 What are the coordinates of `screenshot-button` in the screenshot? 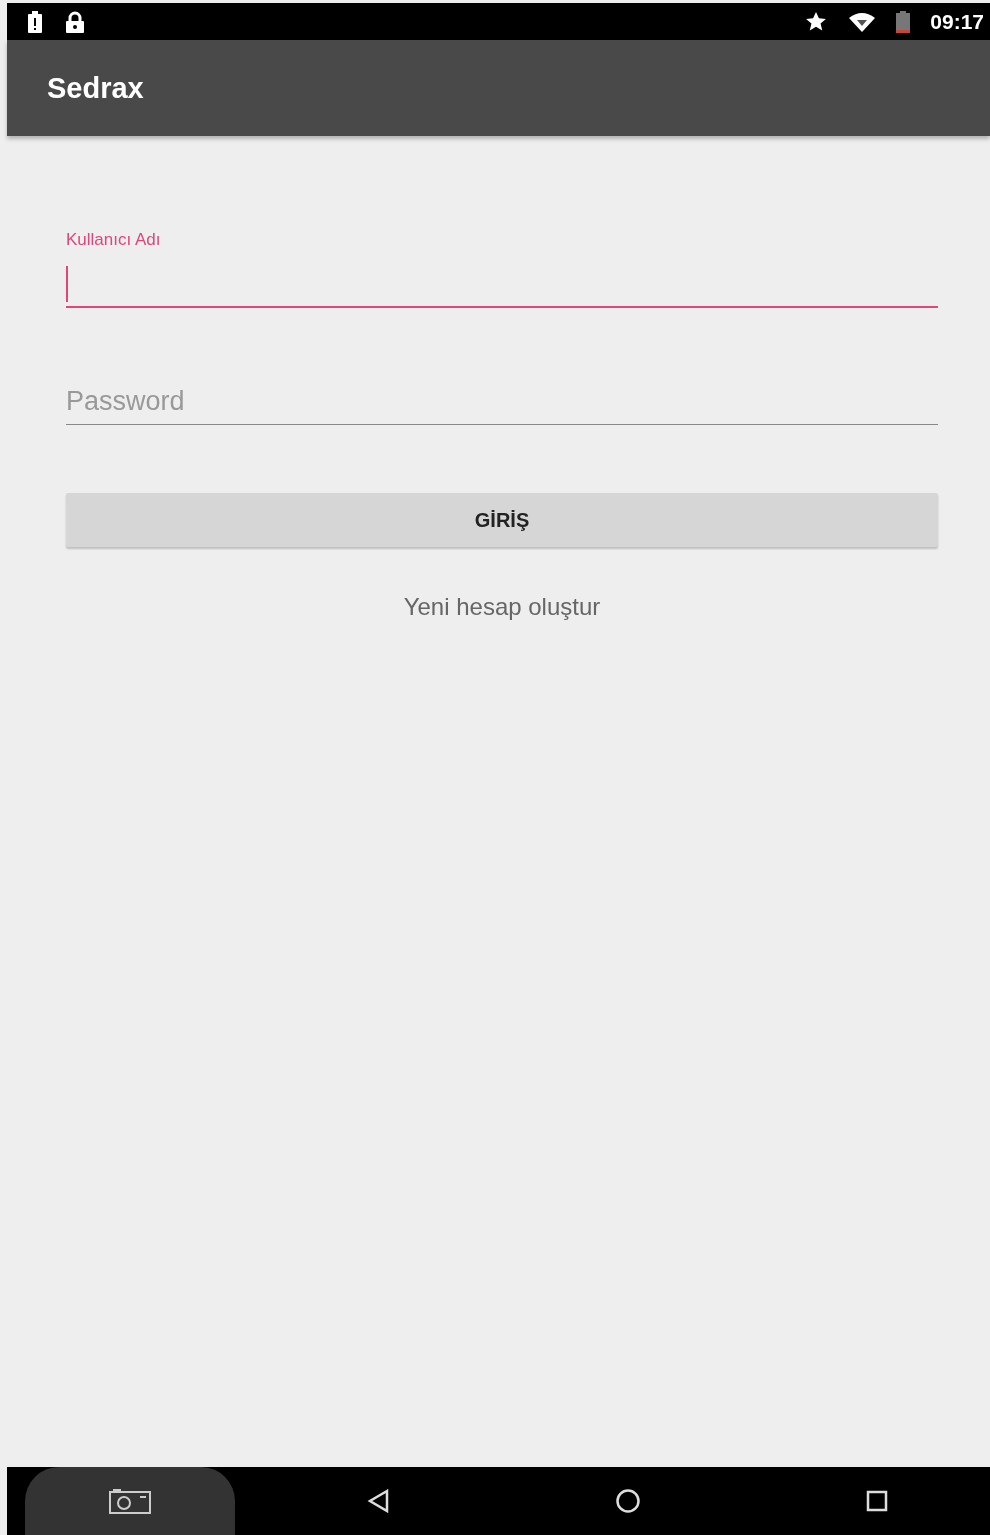 It's located at (130, 1501).